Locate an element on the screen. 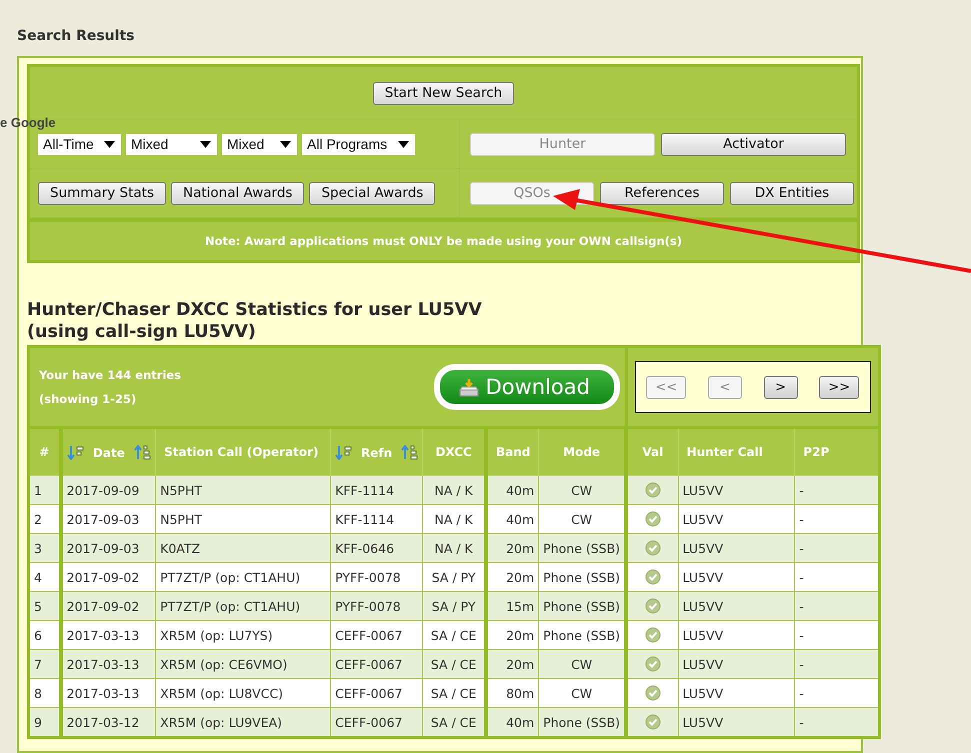  entries-info: Your have 144 entries is located at coordinates (110, 375).